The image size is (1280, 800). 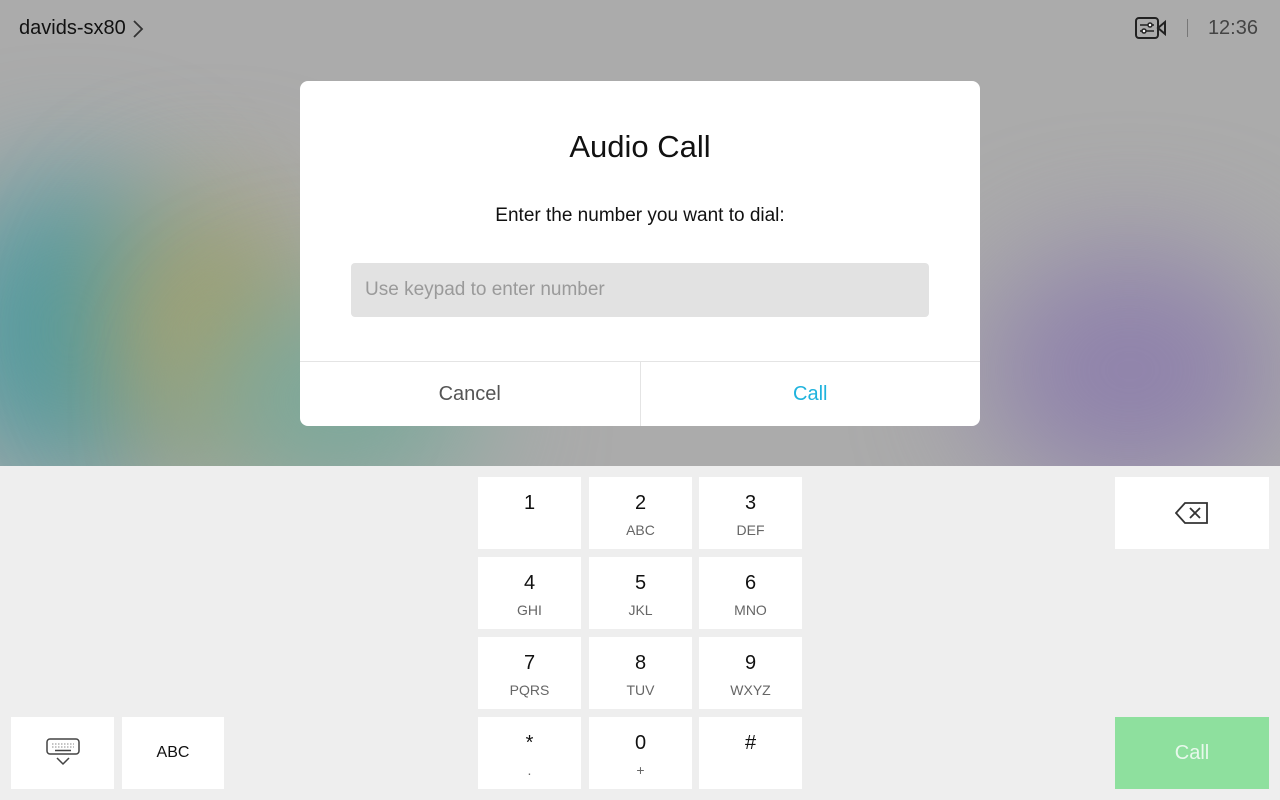 I want to click on cancel-button: Cancel, so click(x=470, y=394).